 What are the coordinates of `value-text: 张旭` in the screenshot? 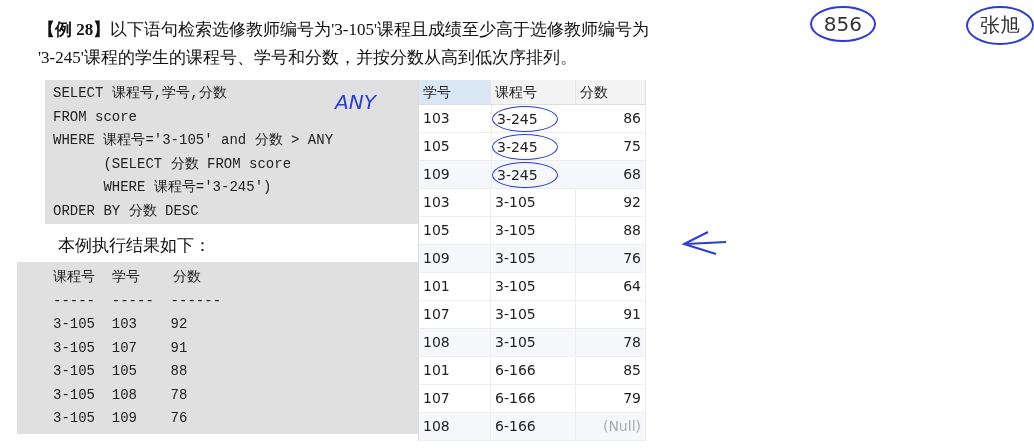 It's located at (1000, 25).